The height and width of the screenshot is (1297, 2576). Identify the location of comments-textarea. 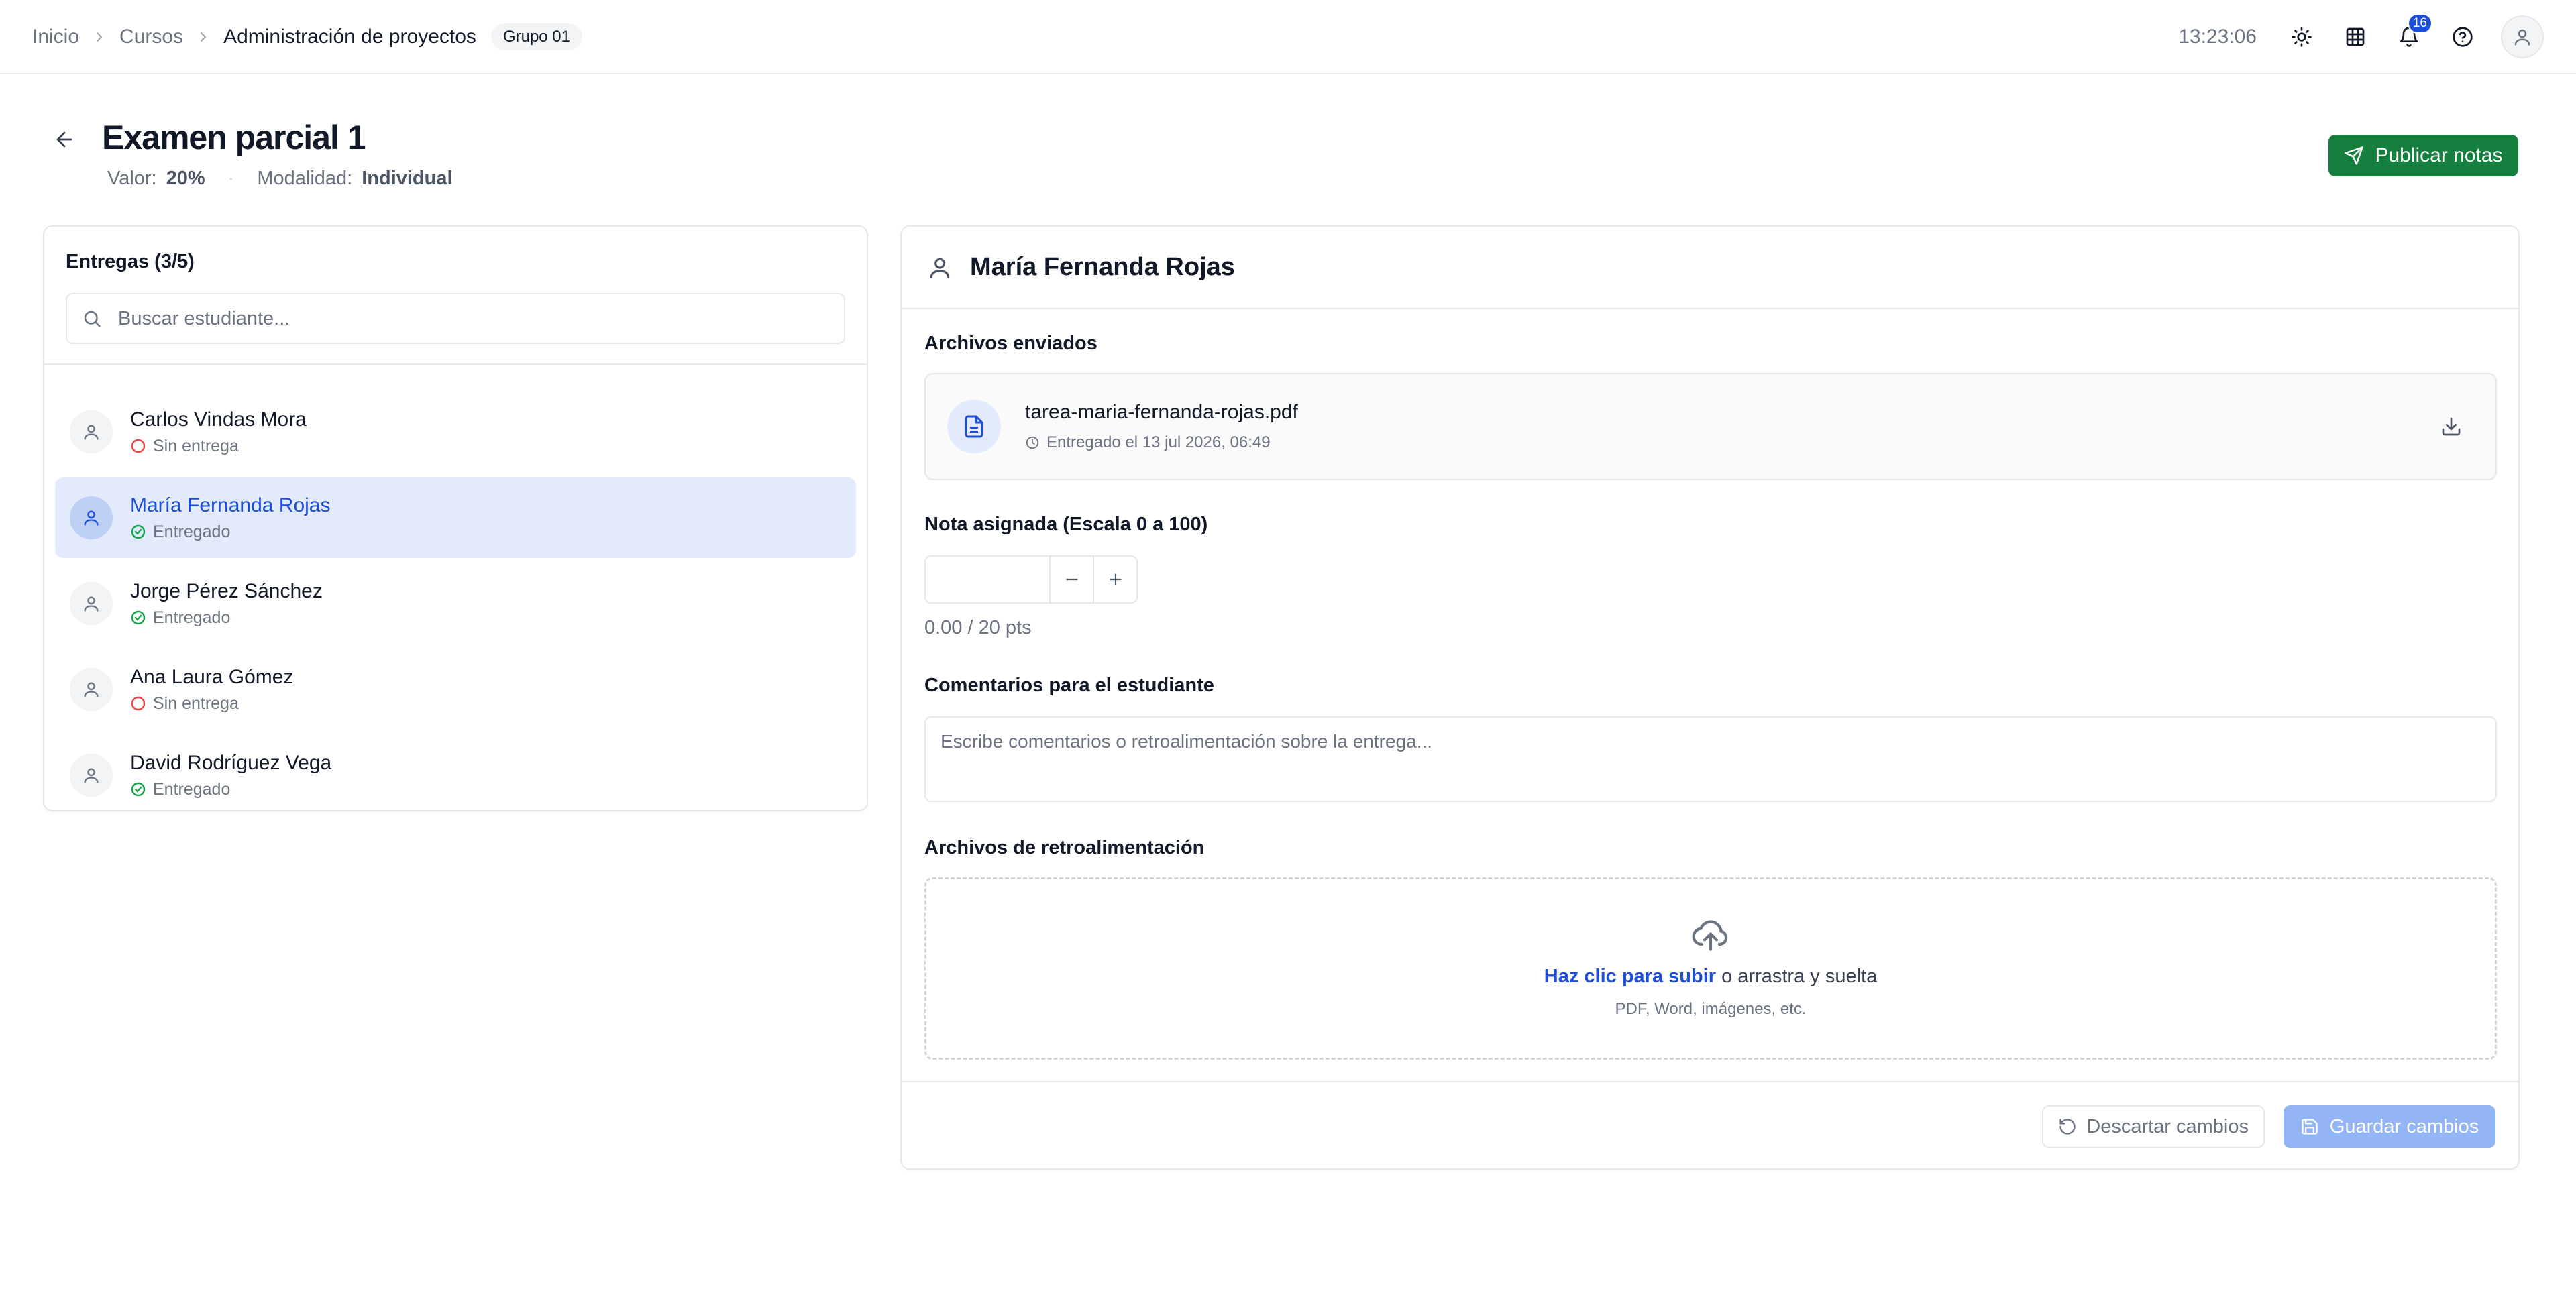
(1710, 759).